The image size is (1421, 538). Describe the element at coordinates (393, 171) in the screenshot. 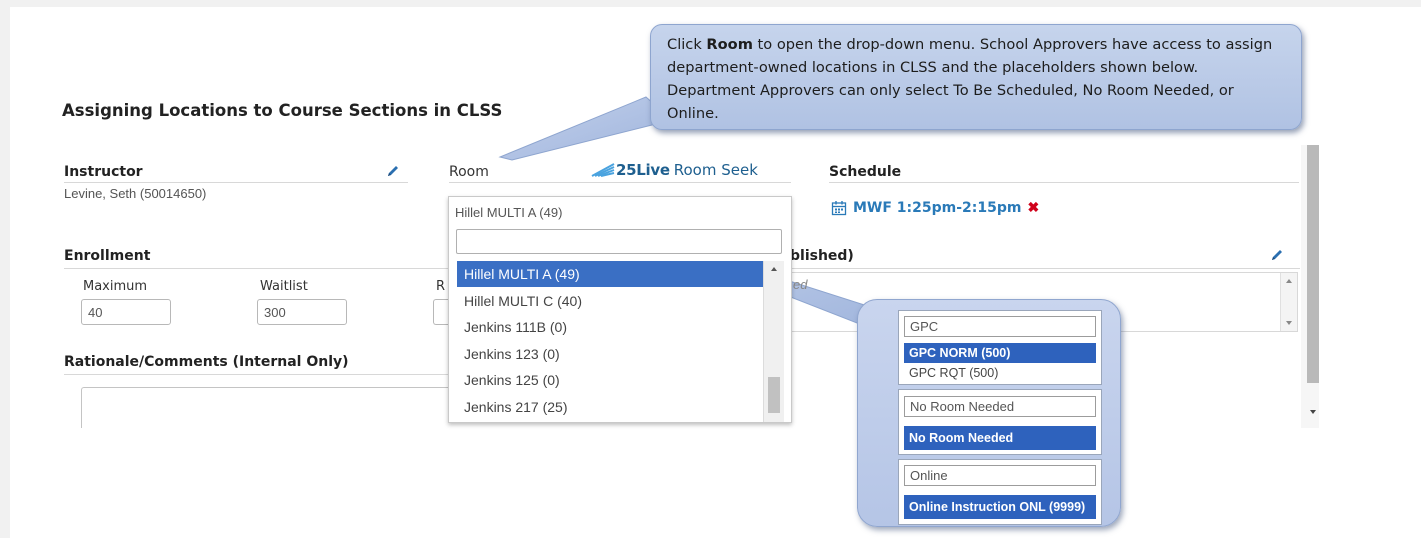

I see `edit-instructor-pencil-icon` at that location.